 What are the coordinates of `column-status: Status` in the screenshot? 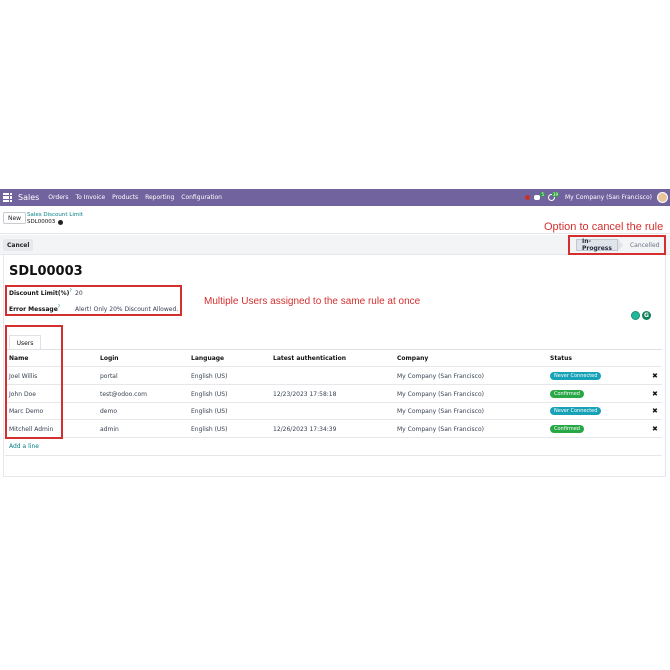 It's located at (561, 358).